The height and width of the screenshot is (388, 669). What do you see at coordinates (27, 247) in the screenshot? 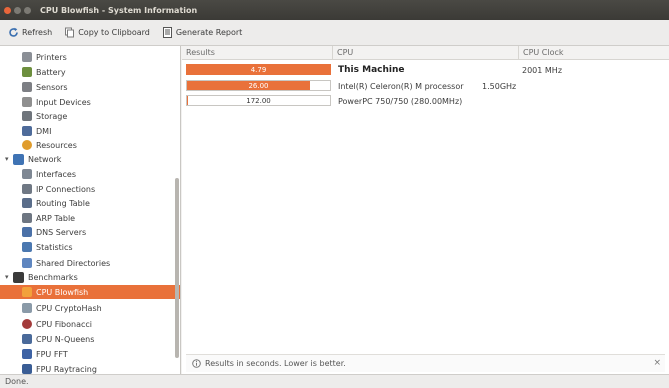
I see `statistics-icon` at bounding box center [27, 247].